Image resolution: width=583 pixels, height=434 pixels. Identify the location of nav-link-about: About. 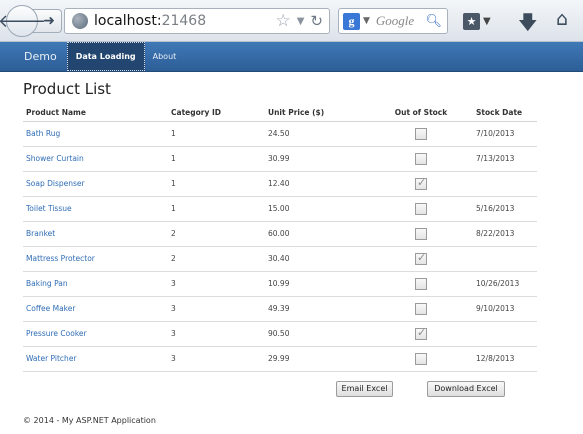
(165, 56).